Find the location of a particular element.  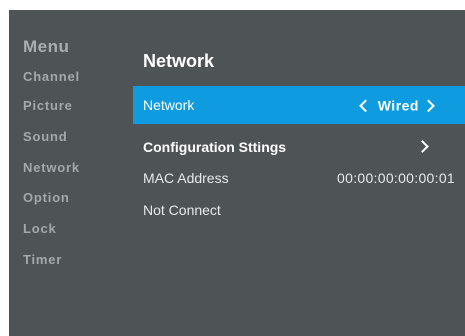

sidebar-item-timer: Timer is located at coordinates (42, 259).